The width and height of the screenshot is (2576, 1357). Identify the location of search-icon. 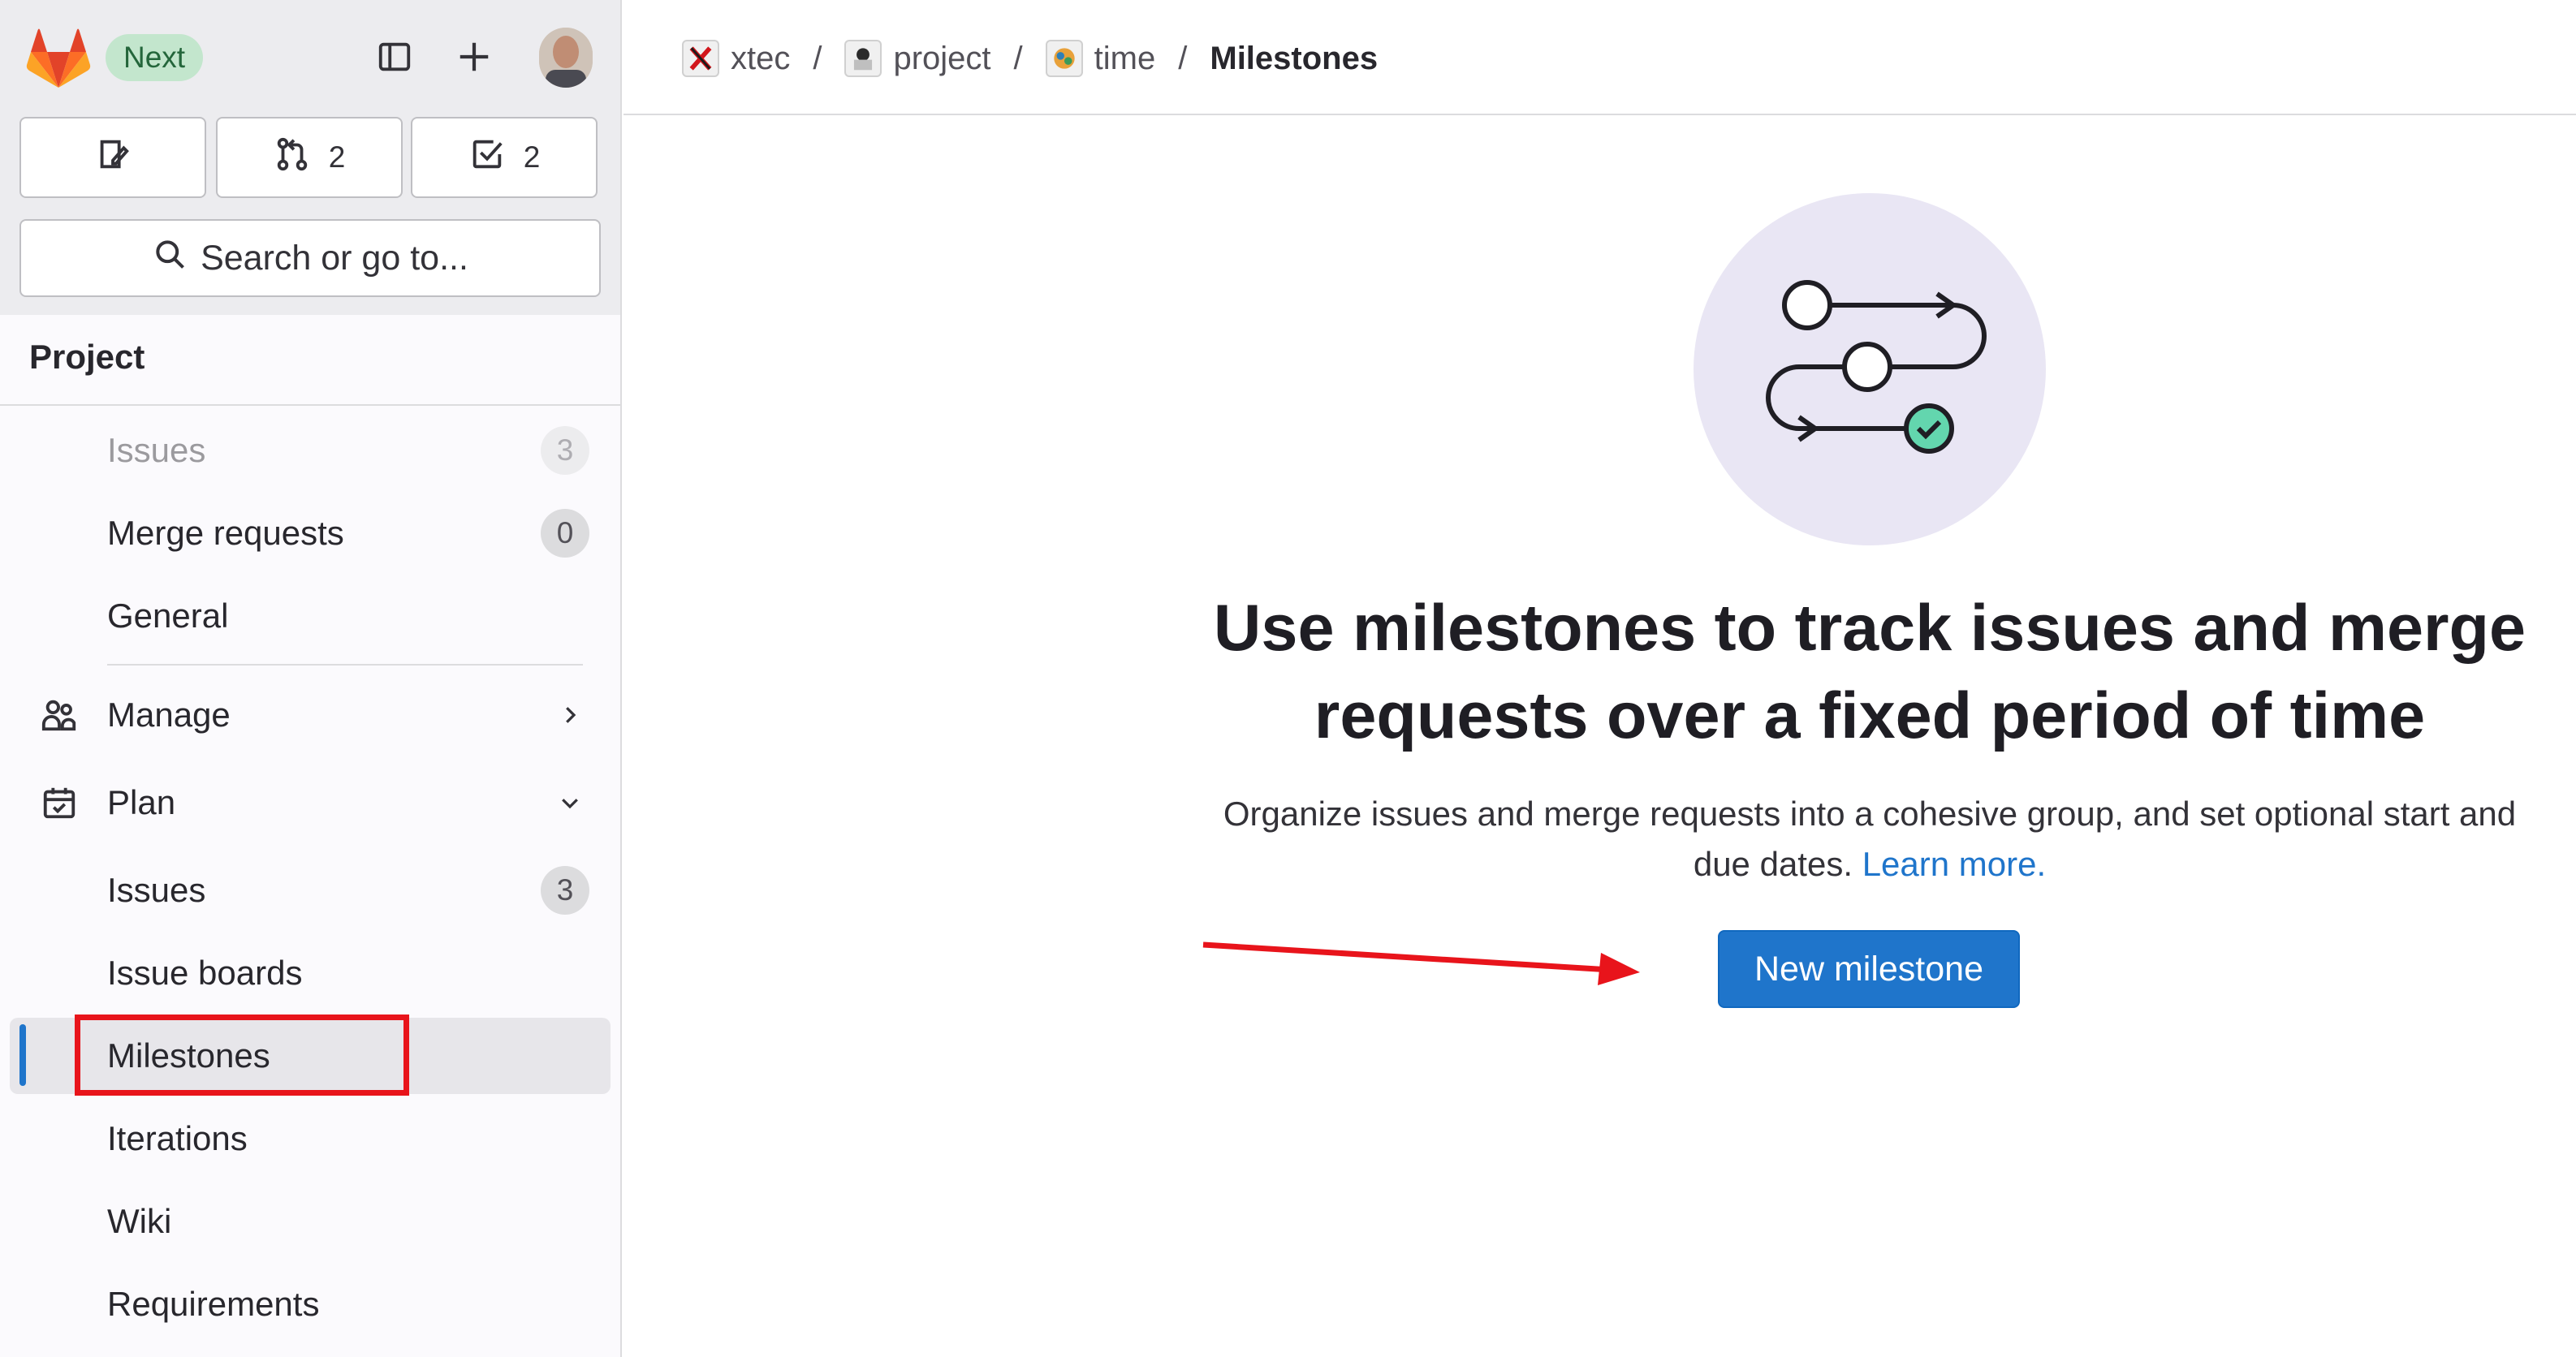
(170, 258).